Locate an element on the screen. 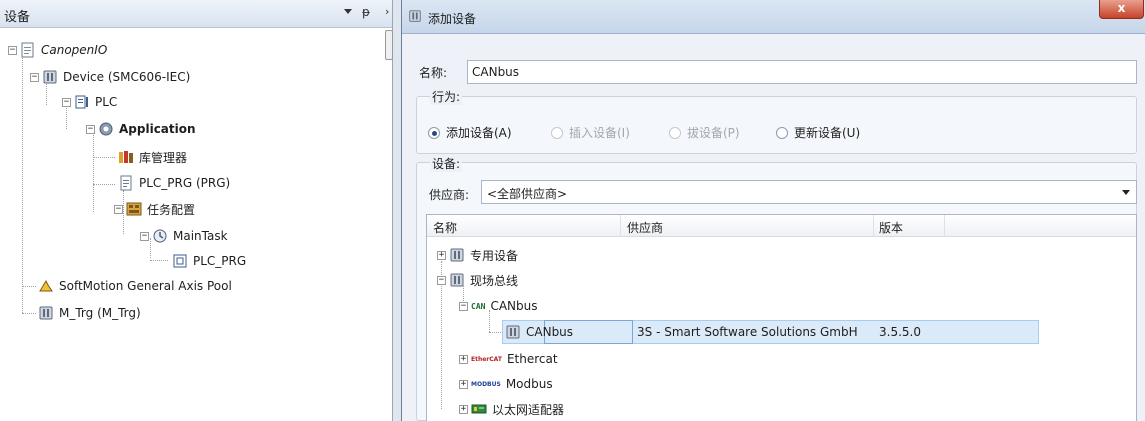 Image resolution: width=1145 pixels, height=421 pixels. tree-node-main-task: − MainTask is located at coordinates (184, 236).